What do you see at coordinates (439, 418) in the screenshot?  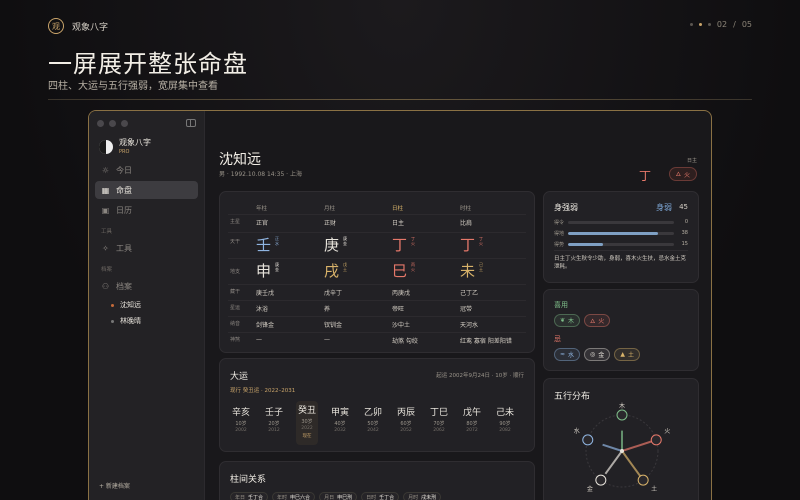 I see `dayun-item: 丁巳 70岁 2062` at bounding box center [439, 418].